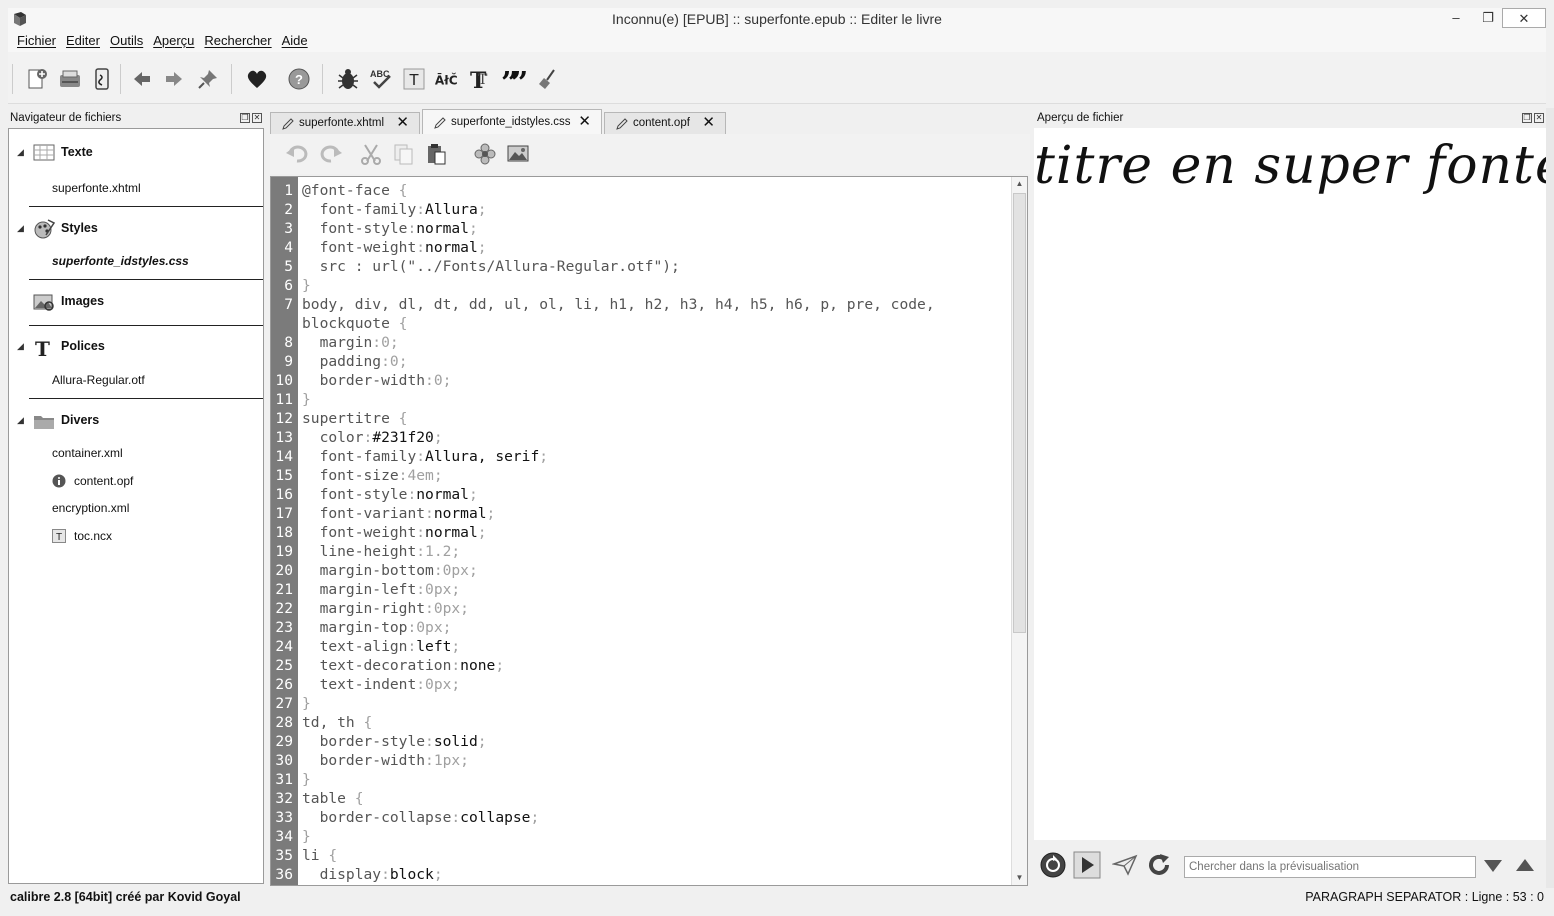  What do you see at coordinates (1330, 867) in the screenshot?
I see `preview-search-input` at bounding box center [1330, 867].